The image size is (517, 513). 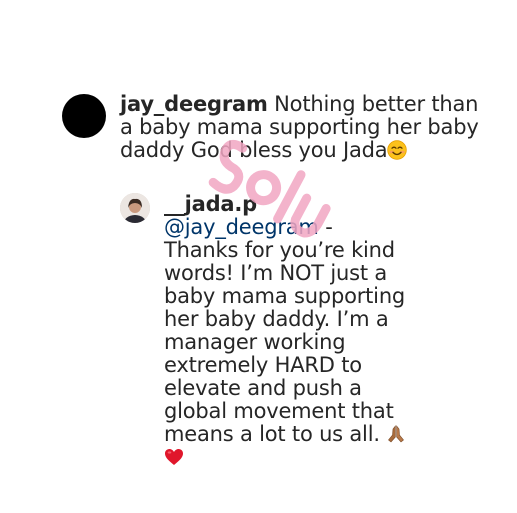 What do you see at coordinates (174, 457) in the screenshot?
I see `red-heart-icon` at bounding box center [174, 457].